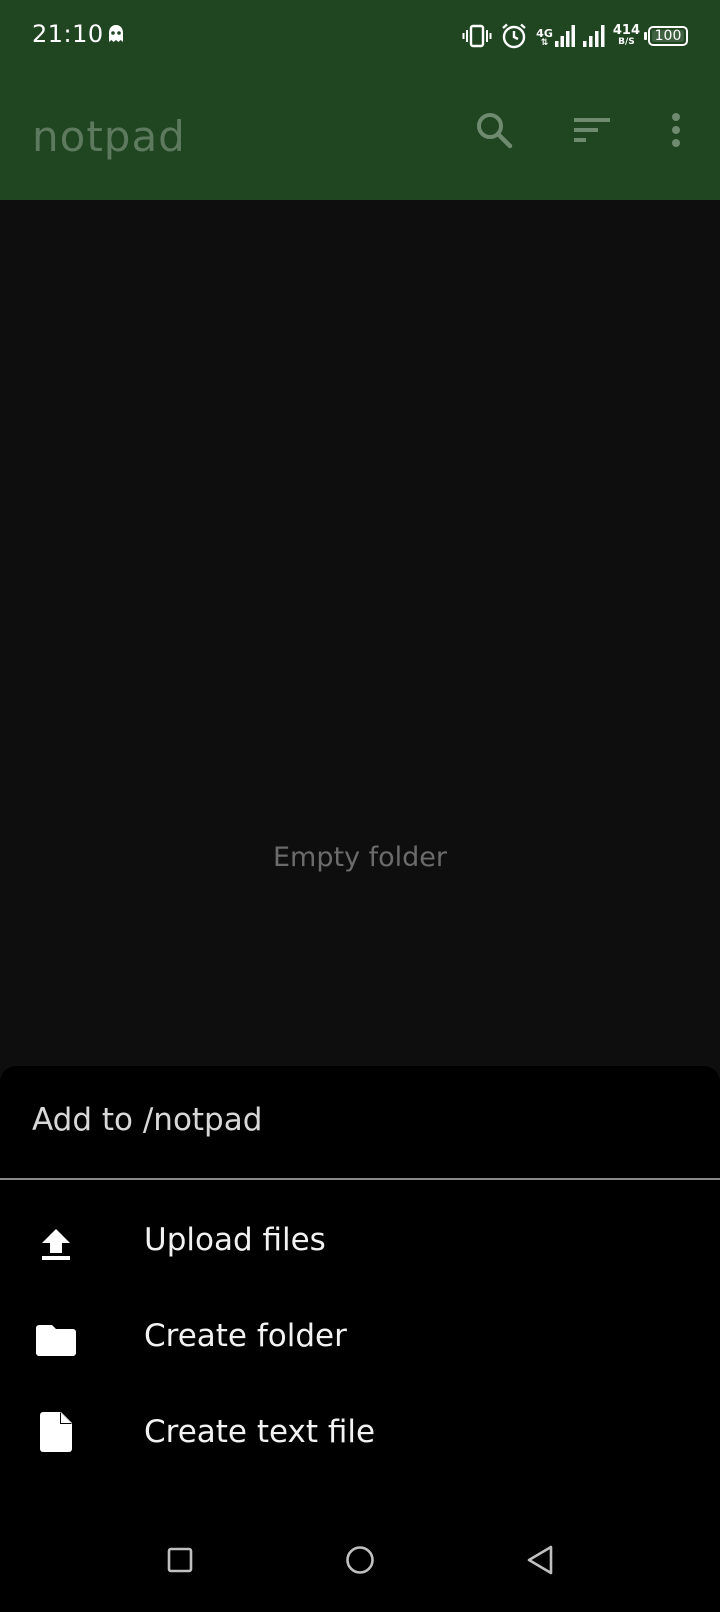  I want to click on create-text-file-label: Create text file, so click(260, 1432).